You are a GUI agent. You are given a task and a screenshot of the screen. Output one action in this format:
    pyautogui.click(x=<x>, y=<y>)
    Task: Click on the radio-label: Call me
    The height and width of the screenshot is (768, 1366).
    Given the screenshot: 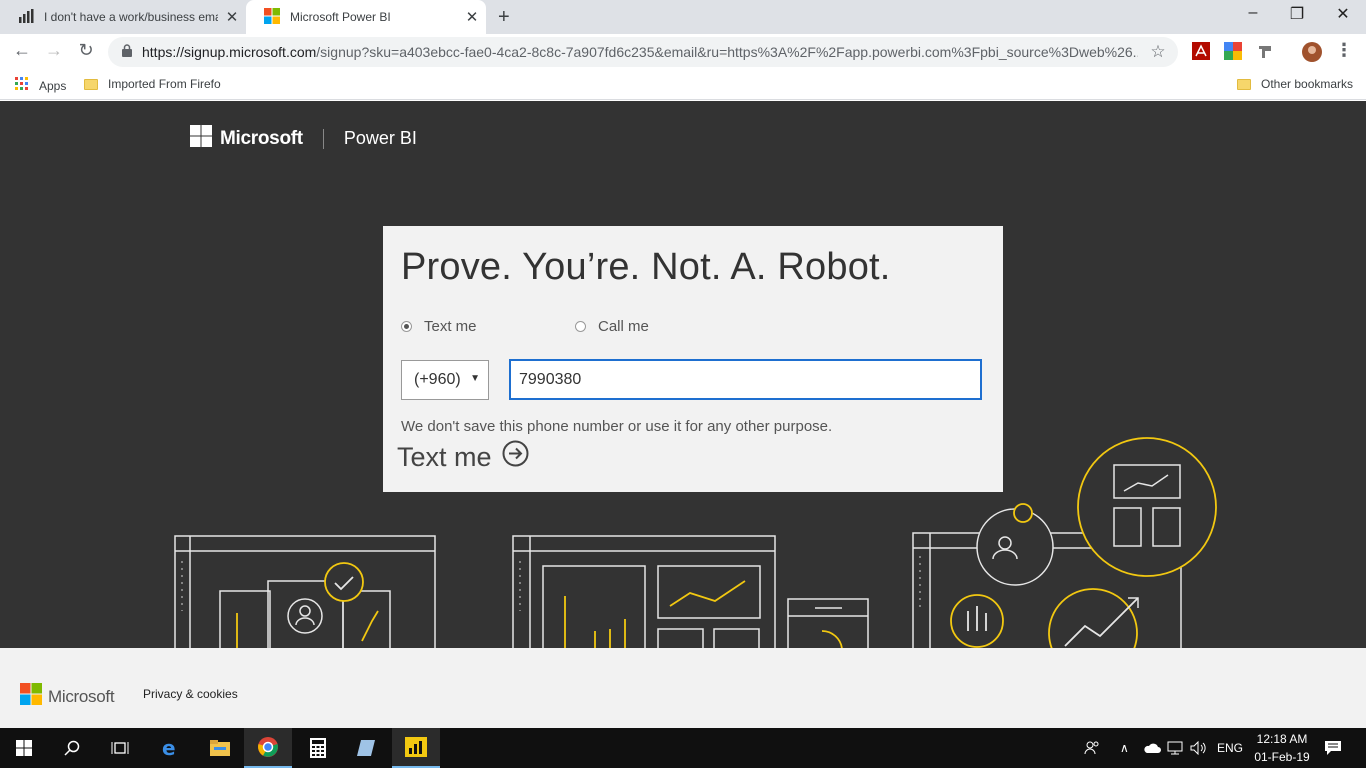 What is the action you would take?
    pyautogui.click(x=623, y=326)
    